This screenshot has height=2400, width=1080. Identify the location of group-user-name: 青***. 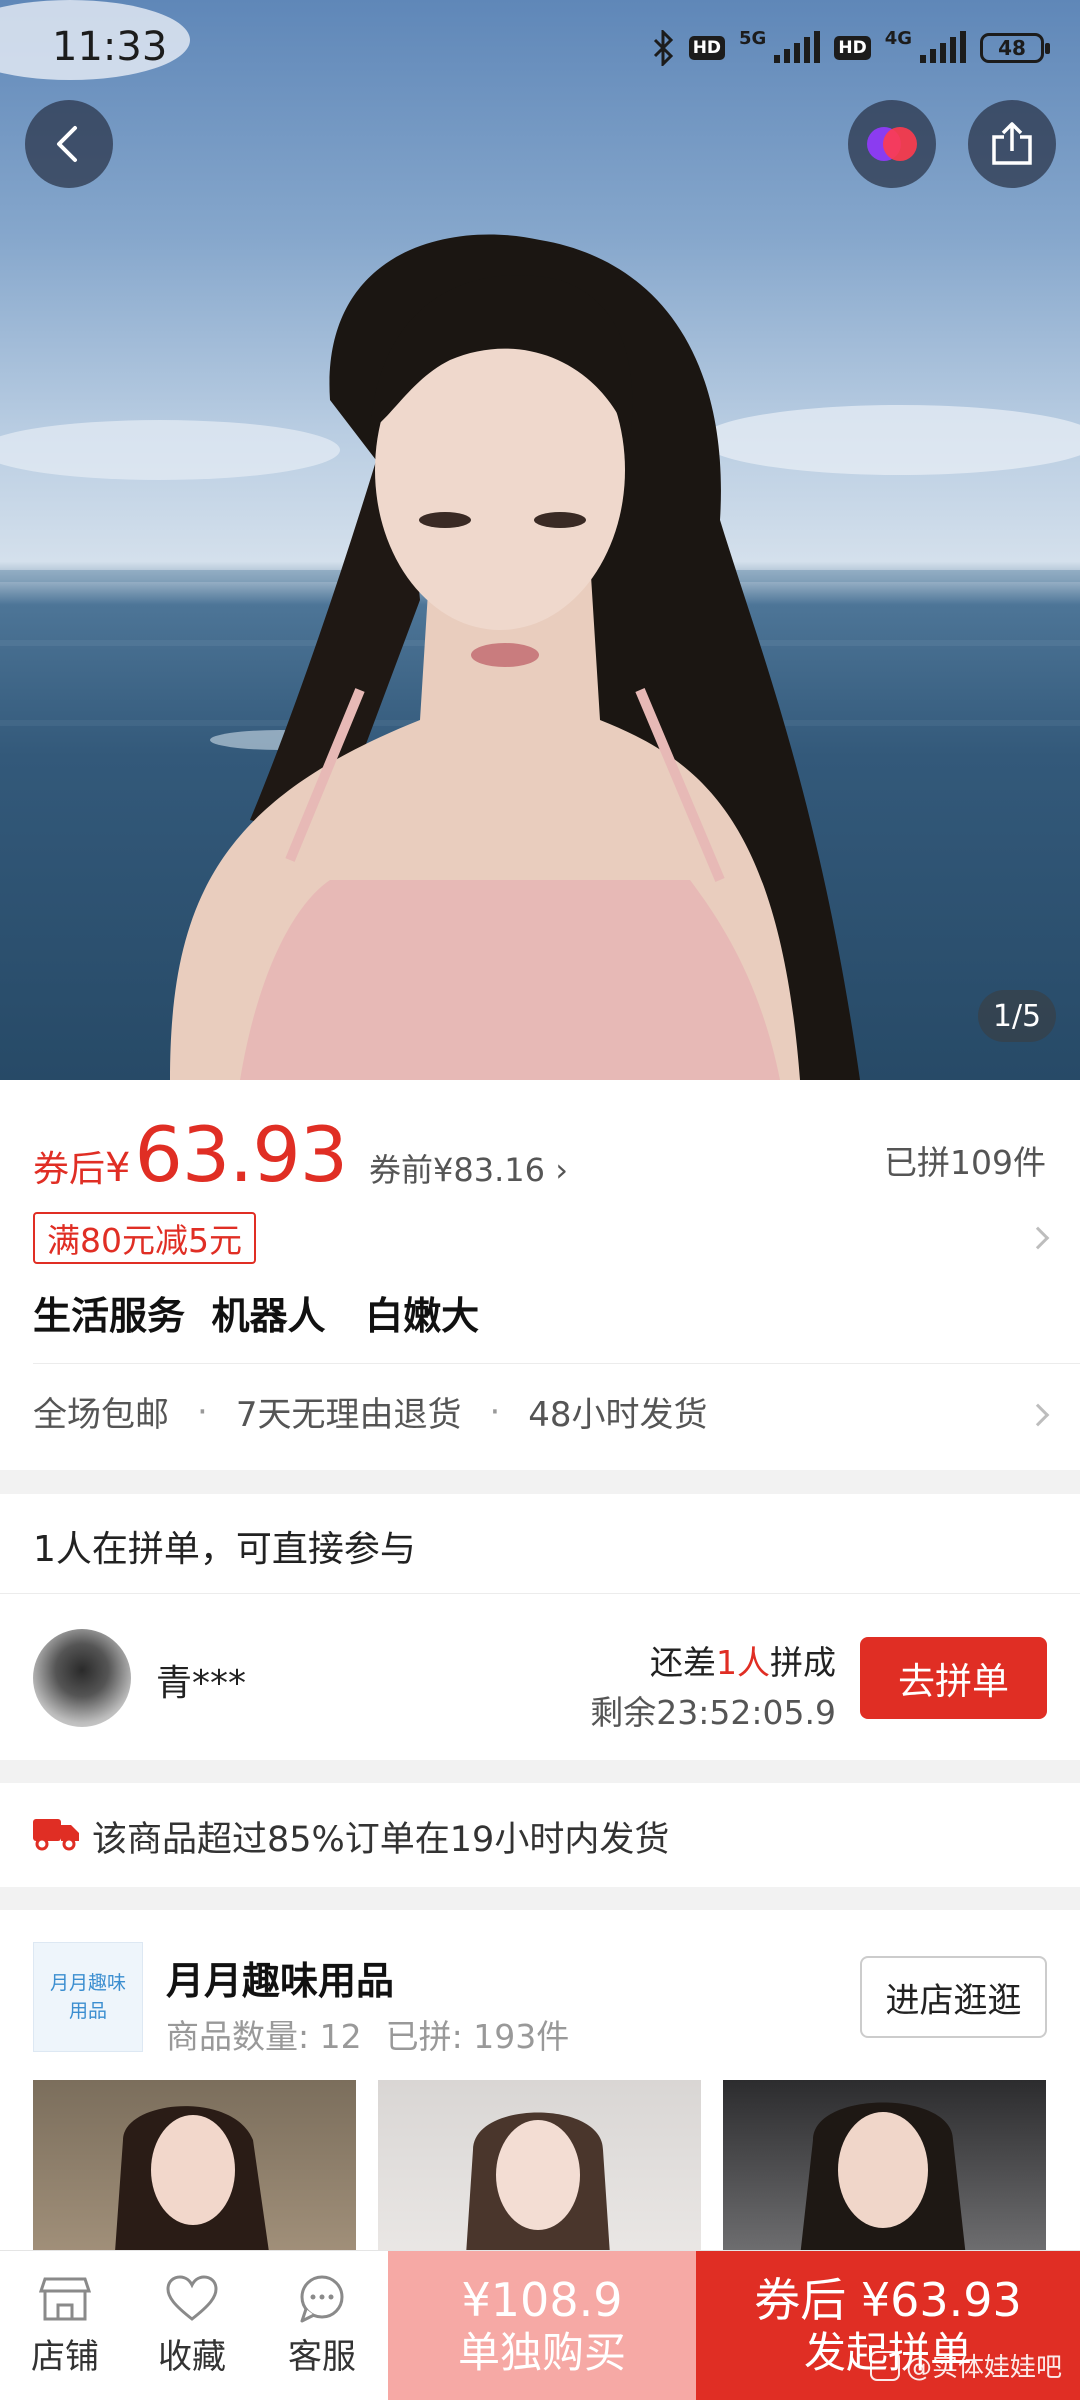
(201, 1683).